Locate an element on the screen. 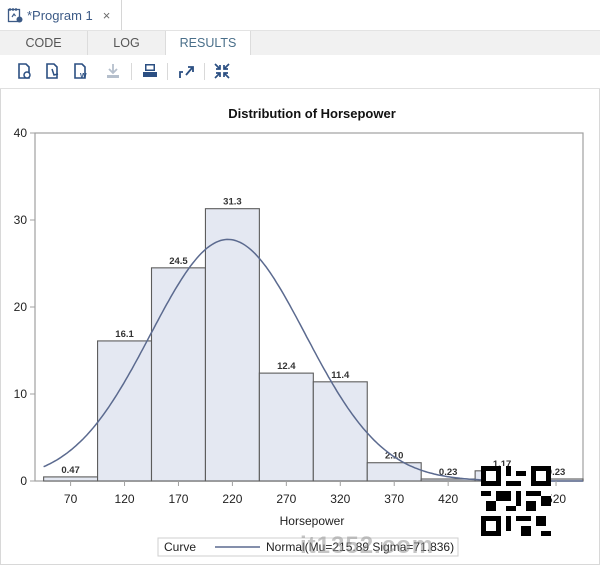 Image resolution: width=600 pixels, height=566 pixels. y-tick-label: 10 is located at coordinates (21, 394).